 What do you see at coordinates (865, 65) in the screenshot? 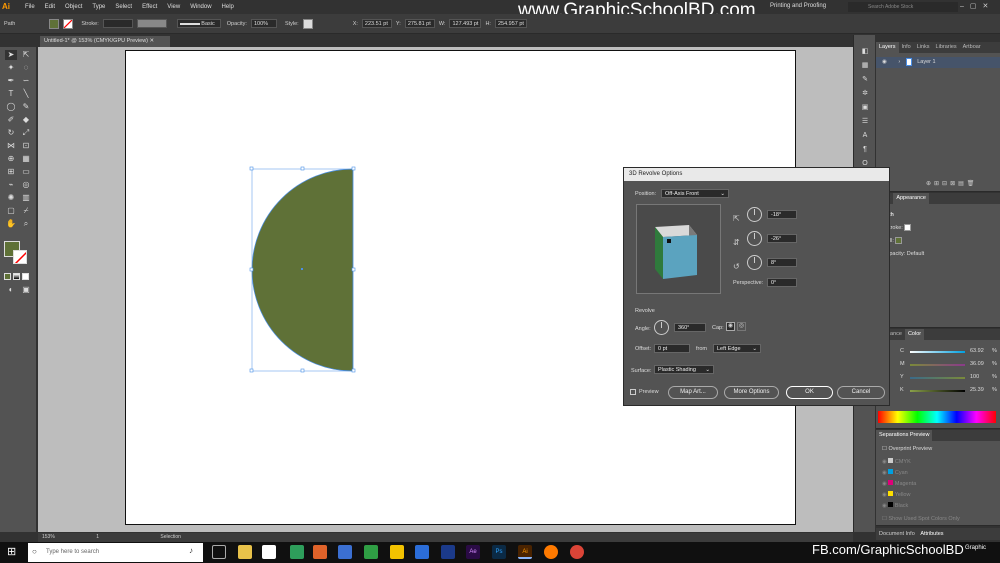
I see `swatches-panel-icon: ▦` at bounding box center [865, 65].